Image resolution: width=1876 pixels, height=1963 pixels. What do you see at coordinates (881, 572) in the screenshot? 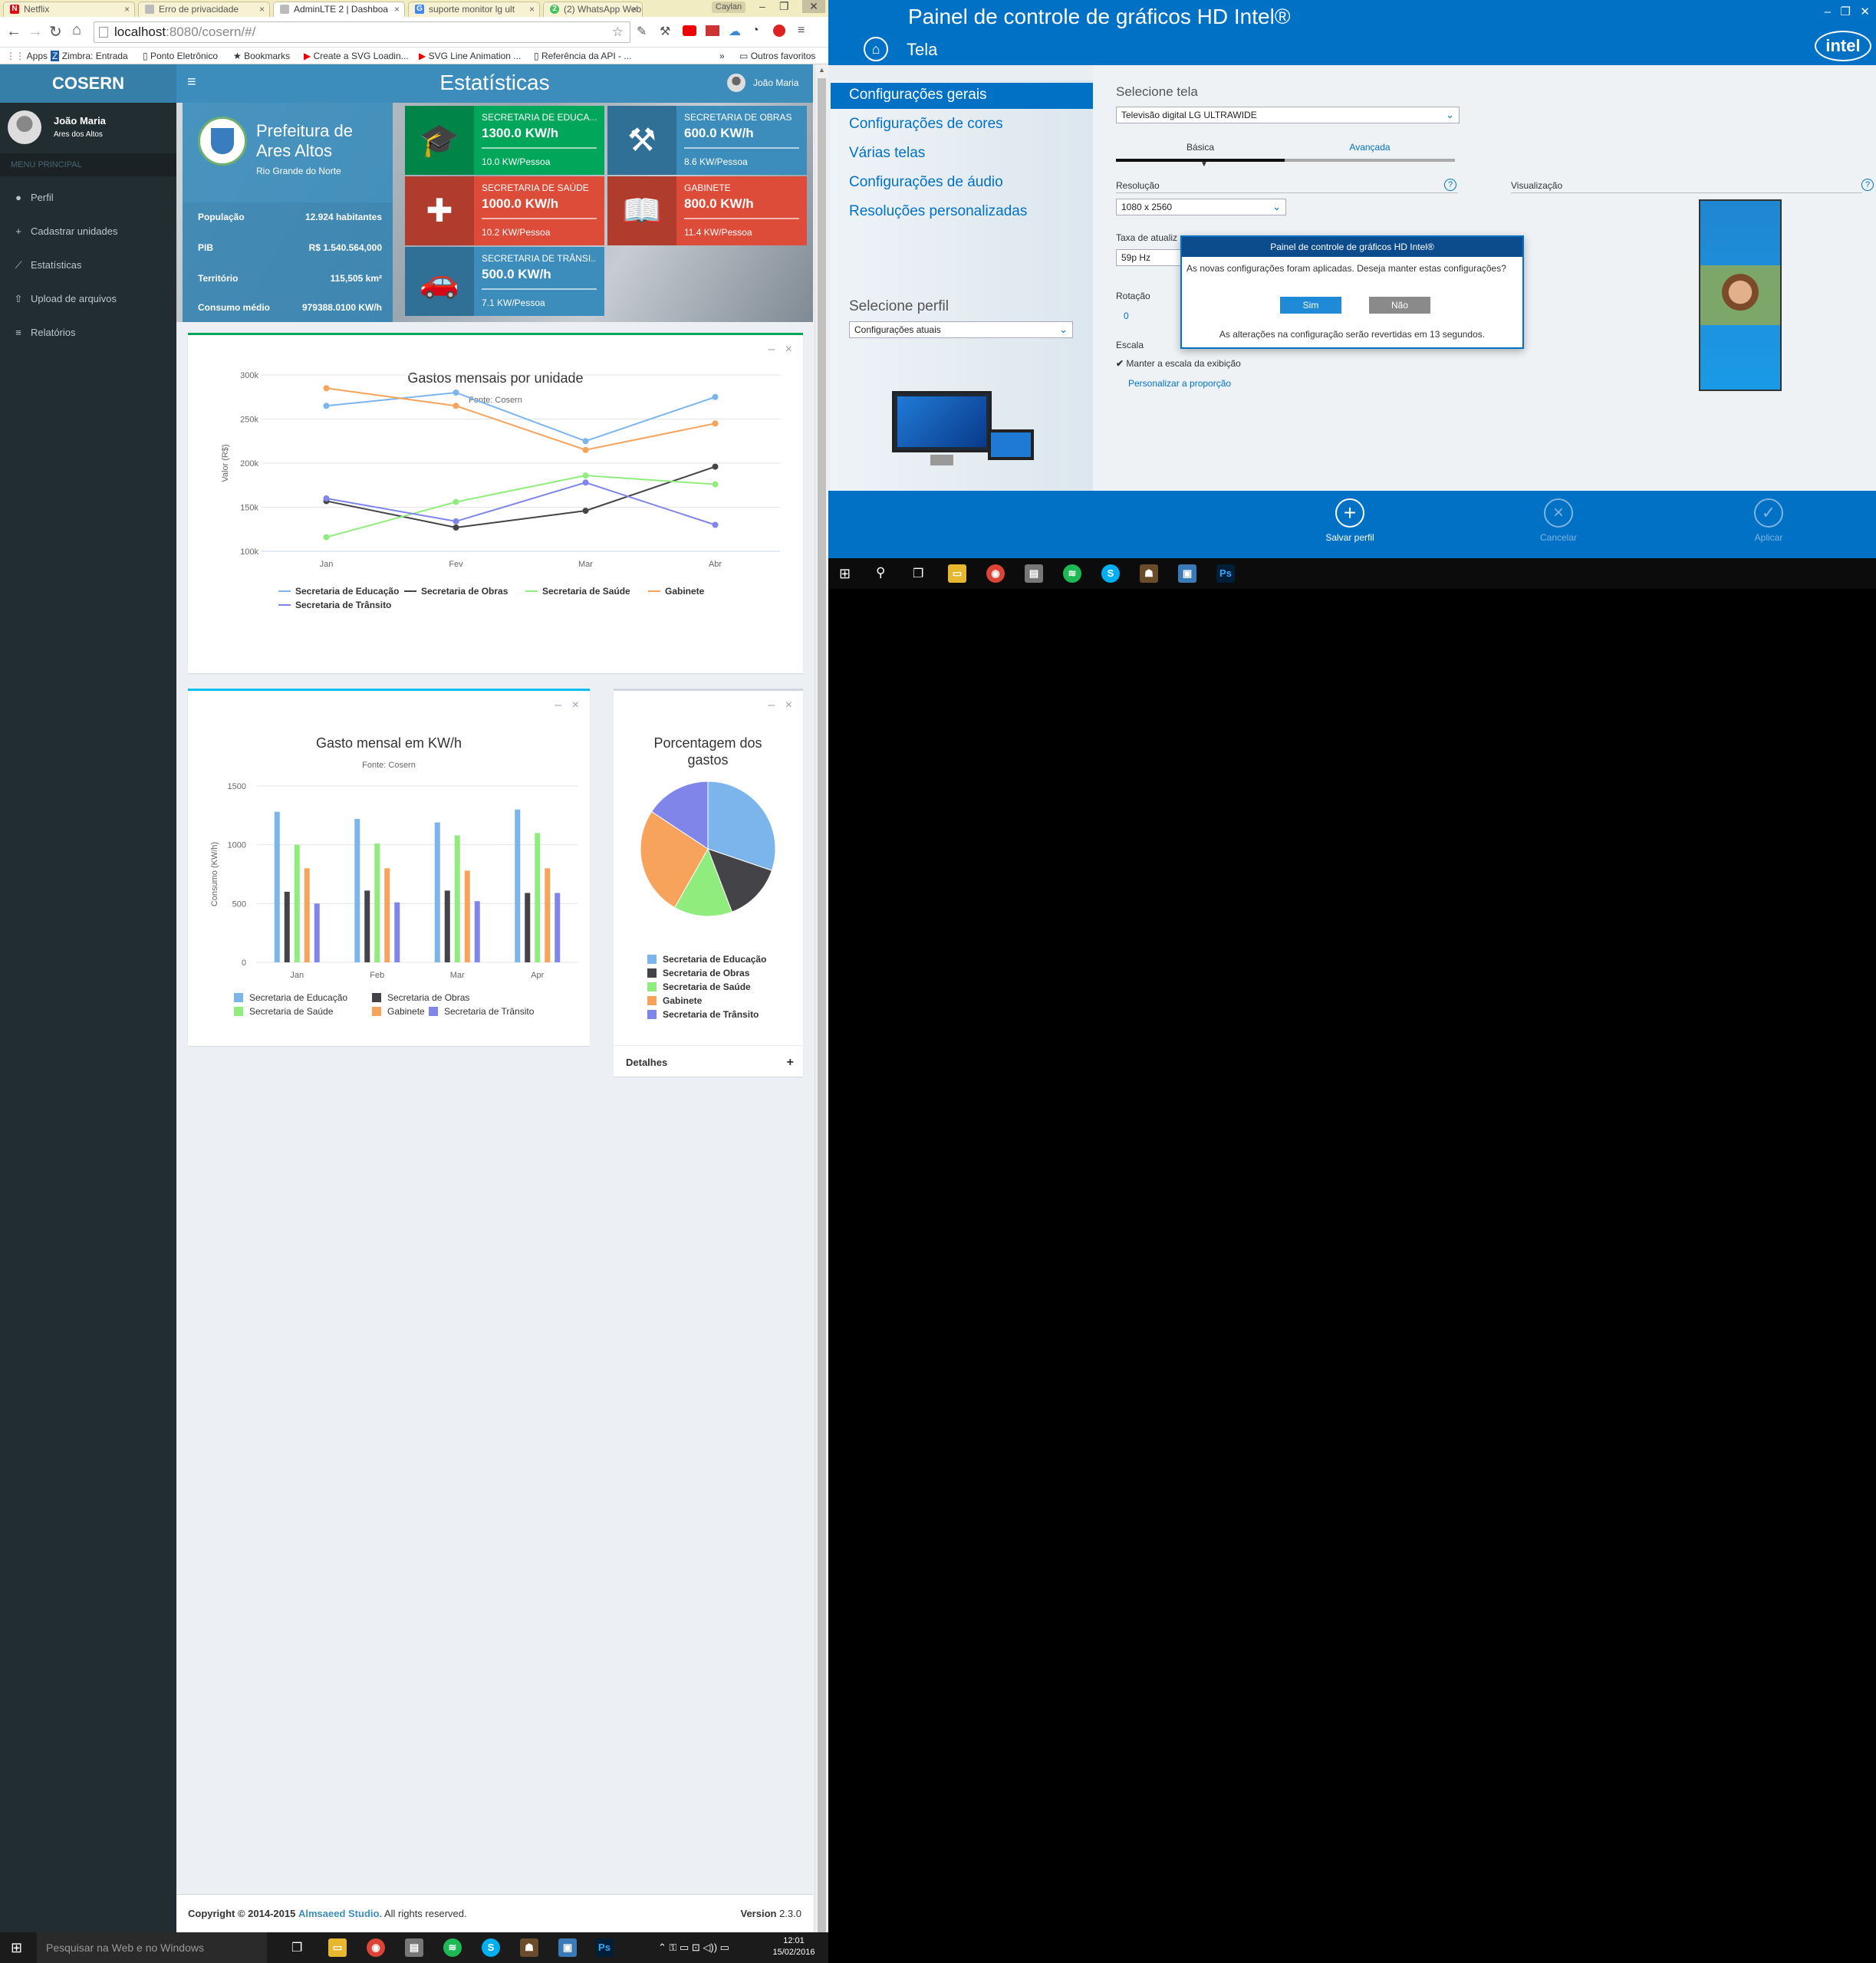
I see `search-icon: ⚲` at bounding box center [881, 572].